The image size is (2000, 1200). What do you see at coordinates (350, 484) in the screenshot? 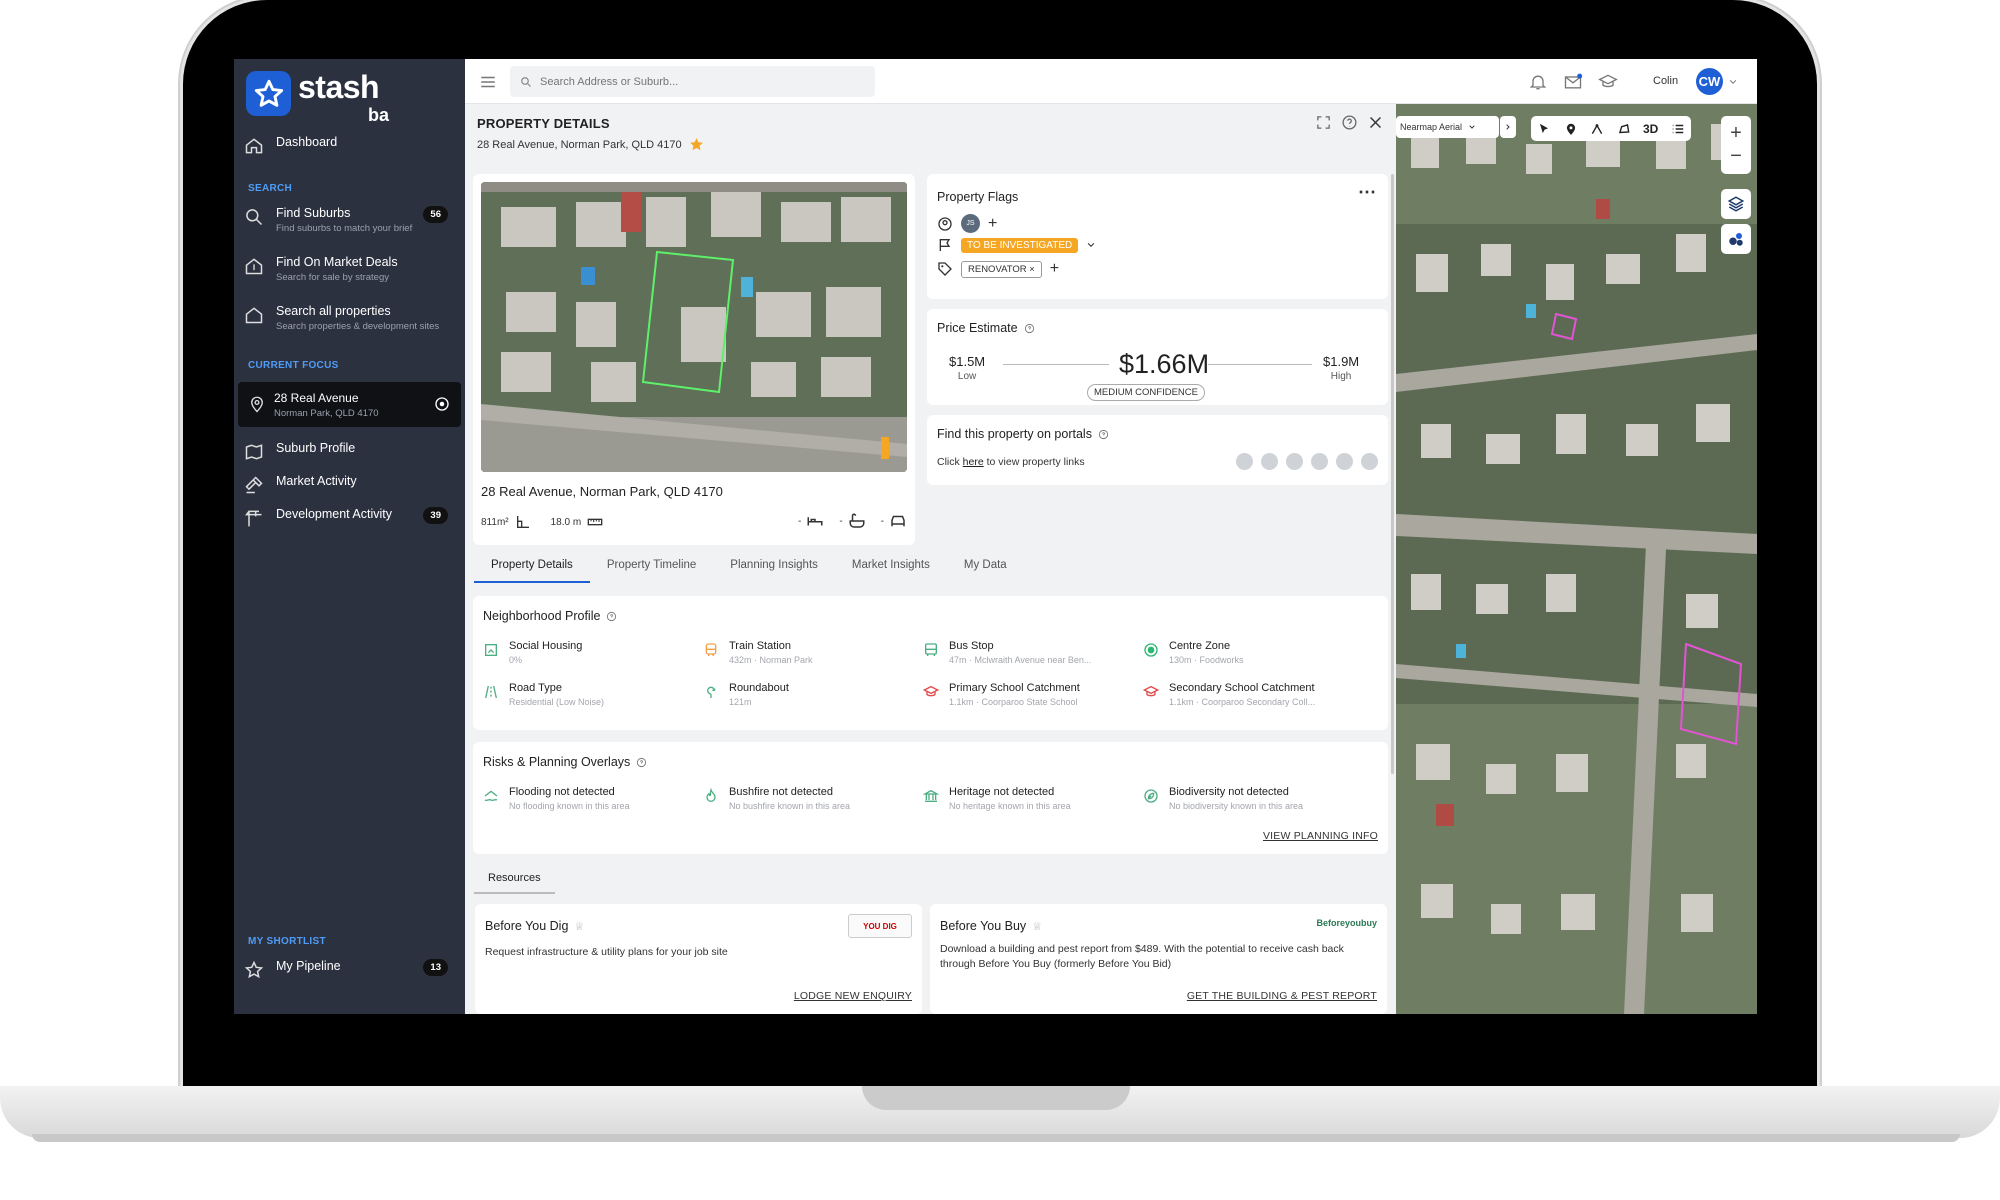
I see `sidebar-item-market-activity: Market Activity` at bounding box center [350, 484].